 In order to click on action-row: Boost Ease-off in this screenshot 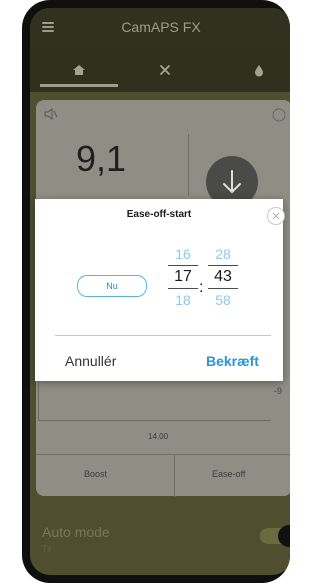, I will do `click(163, 475)`.